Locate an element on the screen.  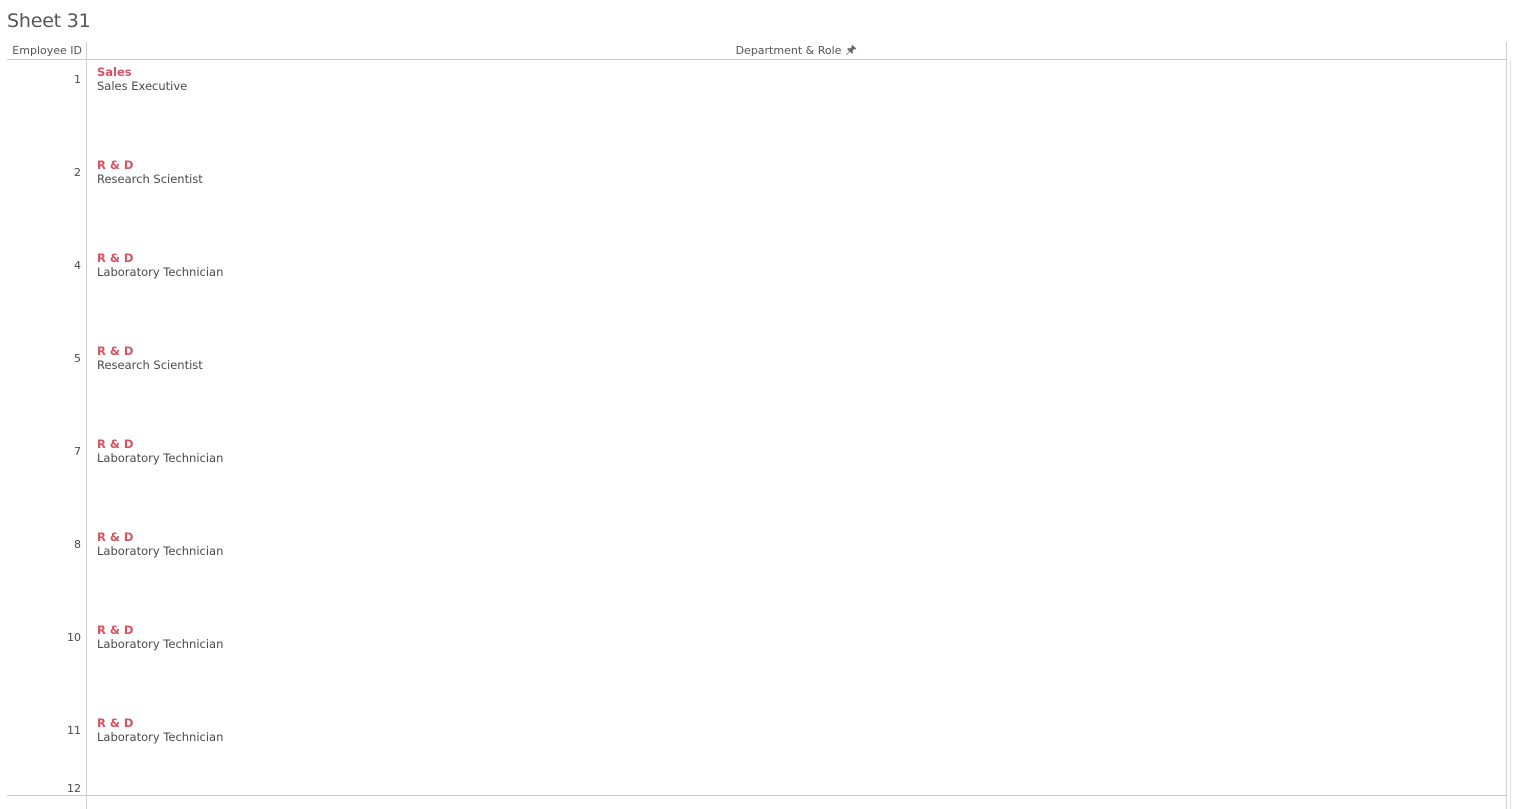
scrollbar-track is located at coordinates (1510, 434).